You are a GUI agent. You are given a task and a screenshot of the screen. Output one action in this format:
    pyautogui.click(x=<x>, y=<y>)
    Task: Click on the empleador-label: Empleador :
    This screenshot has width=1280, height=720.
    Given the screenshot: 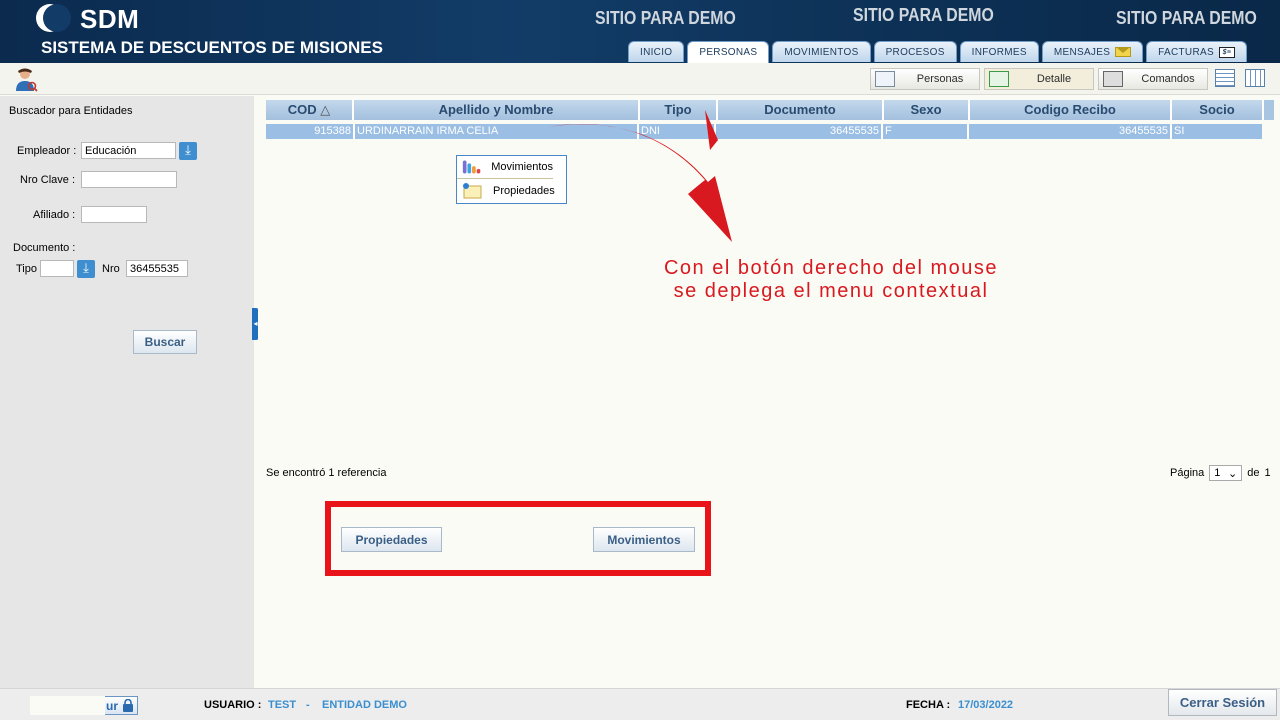 What is the action you would take?
    pyautogui.click(x=47, y=151)
    